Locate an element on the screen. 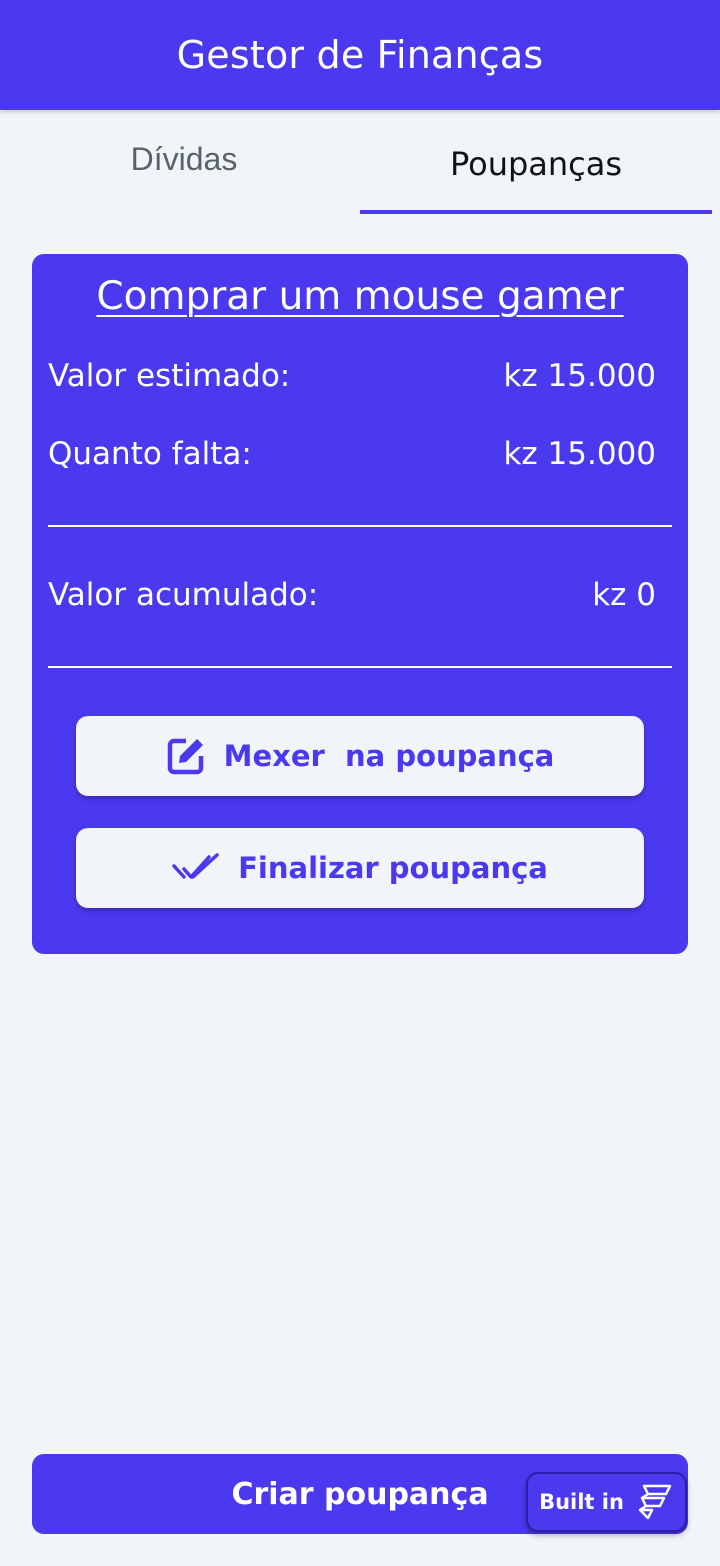 Image resolution: width=720 pixels, height=1566 pixels. mexer-poupanca-button: Mexer na poupança is located at coordinates (360, 756).